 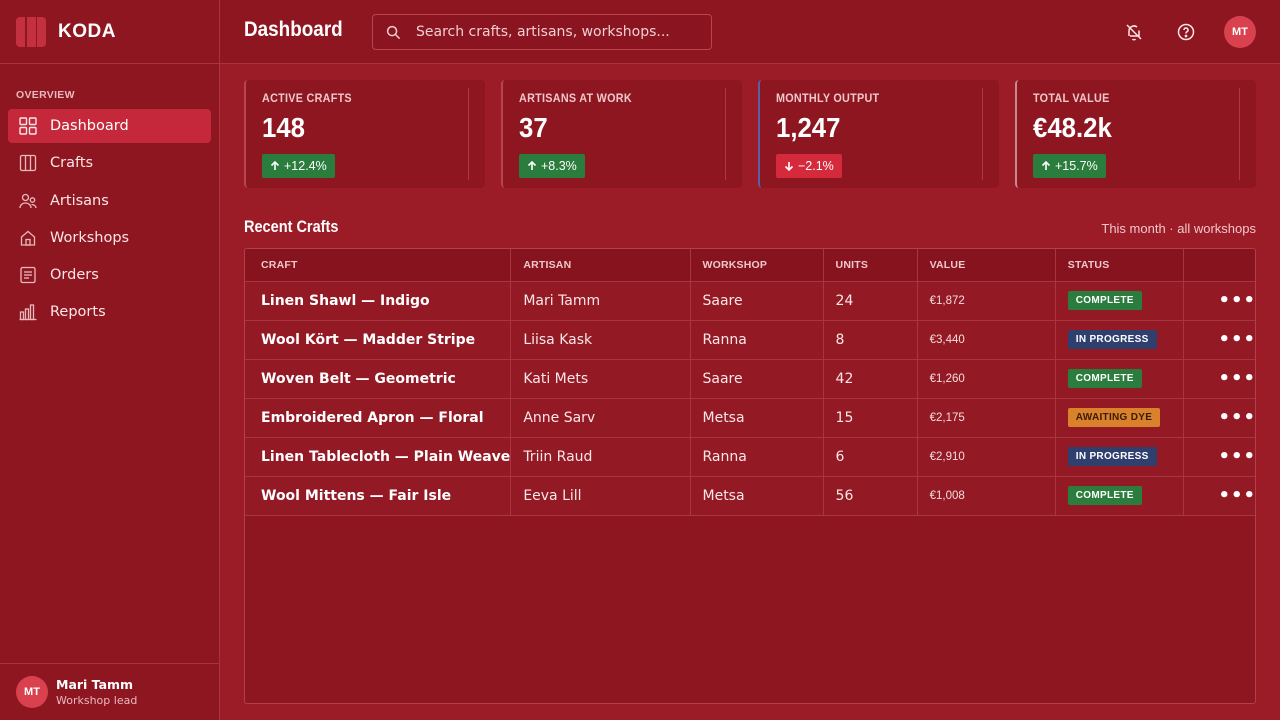 I want to click on kpi-value: €48.2k, so click(x=1072, y=127).